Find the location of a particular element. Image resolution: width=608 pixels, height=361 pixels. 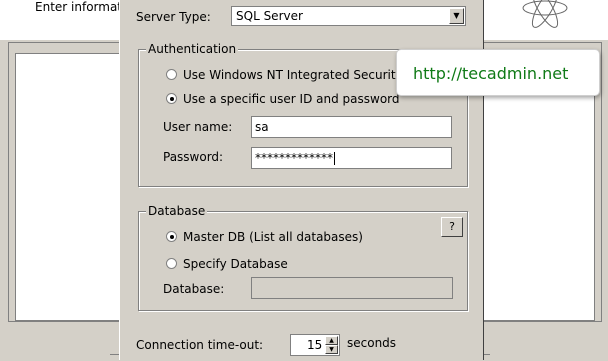

background-instruction-text: Enter informati is located at coordinates (80, 7).